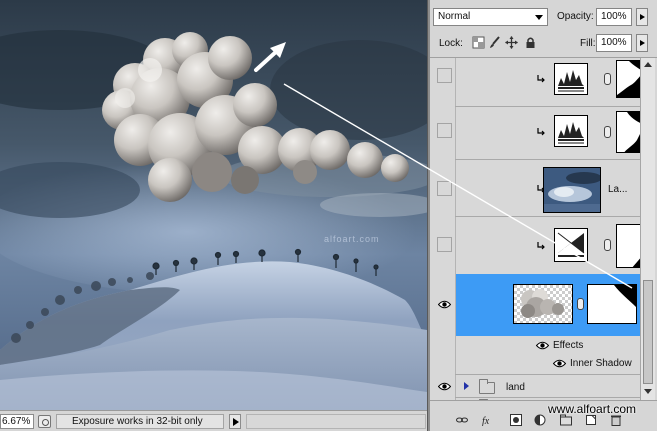 Image resolution: width=657 pixels, height=431 pixels. I want to click on scroll-thumb, so click(648, 332).